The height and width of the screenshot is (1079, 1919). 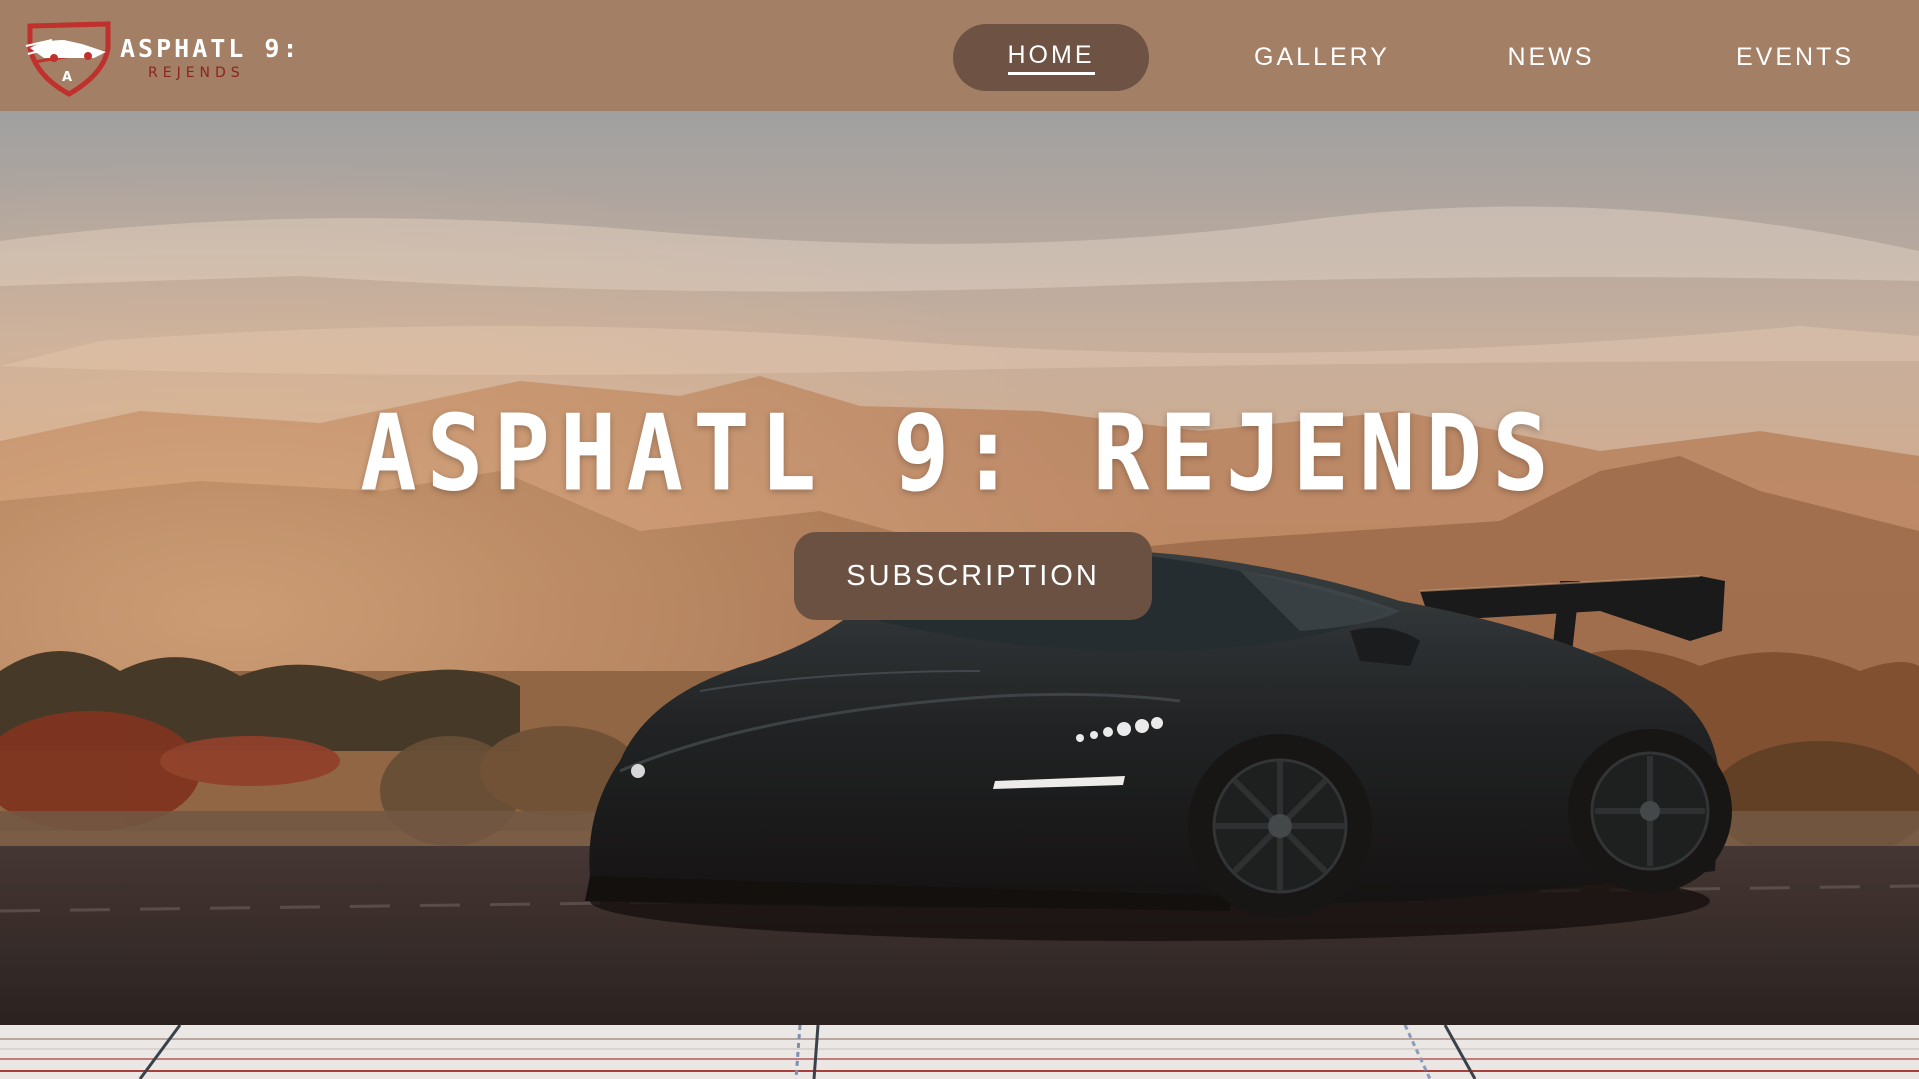 I want to click on nav-item-home: HOME, so click(x=1051, y=57).